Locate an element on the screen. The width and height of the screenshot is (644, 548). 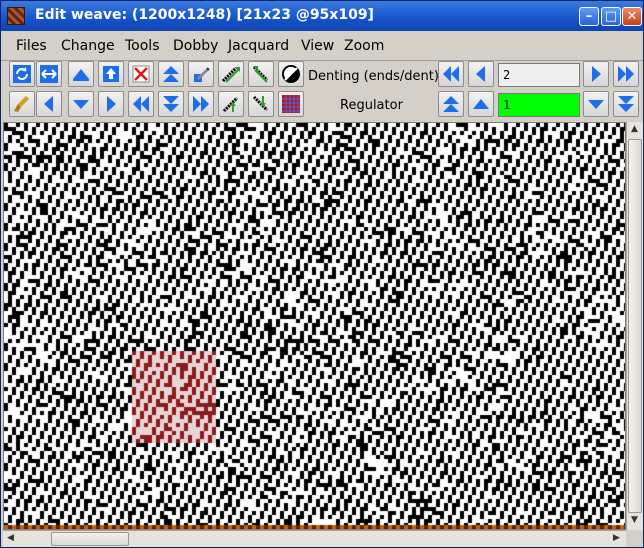
arrow-up-icon is located at coordinates (481, 104).